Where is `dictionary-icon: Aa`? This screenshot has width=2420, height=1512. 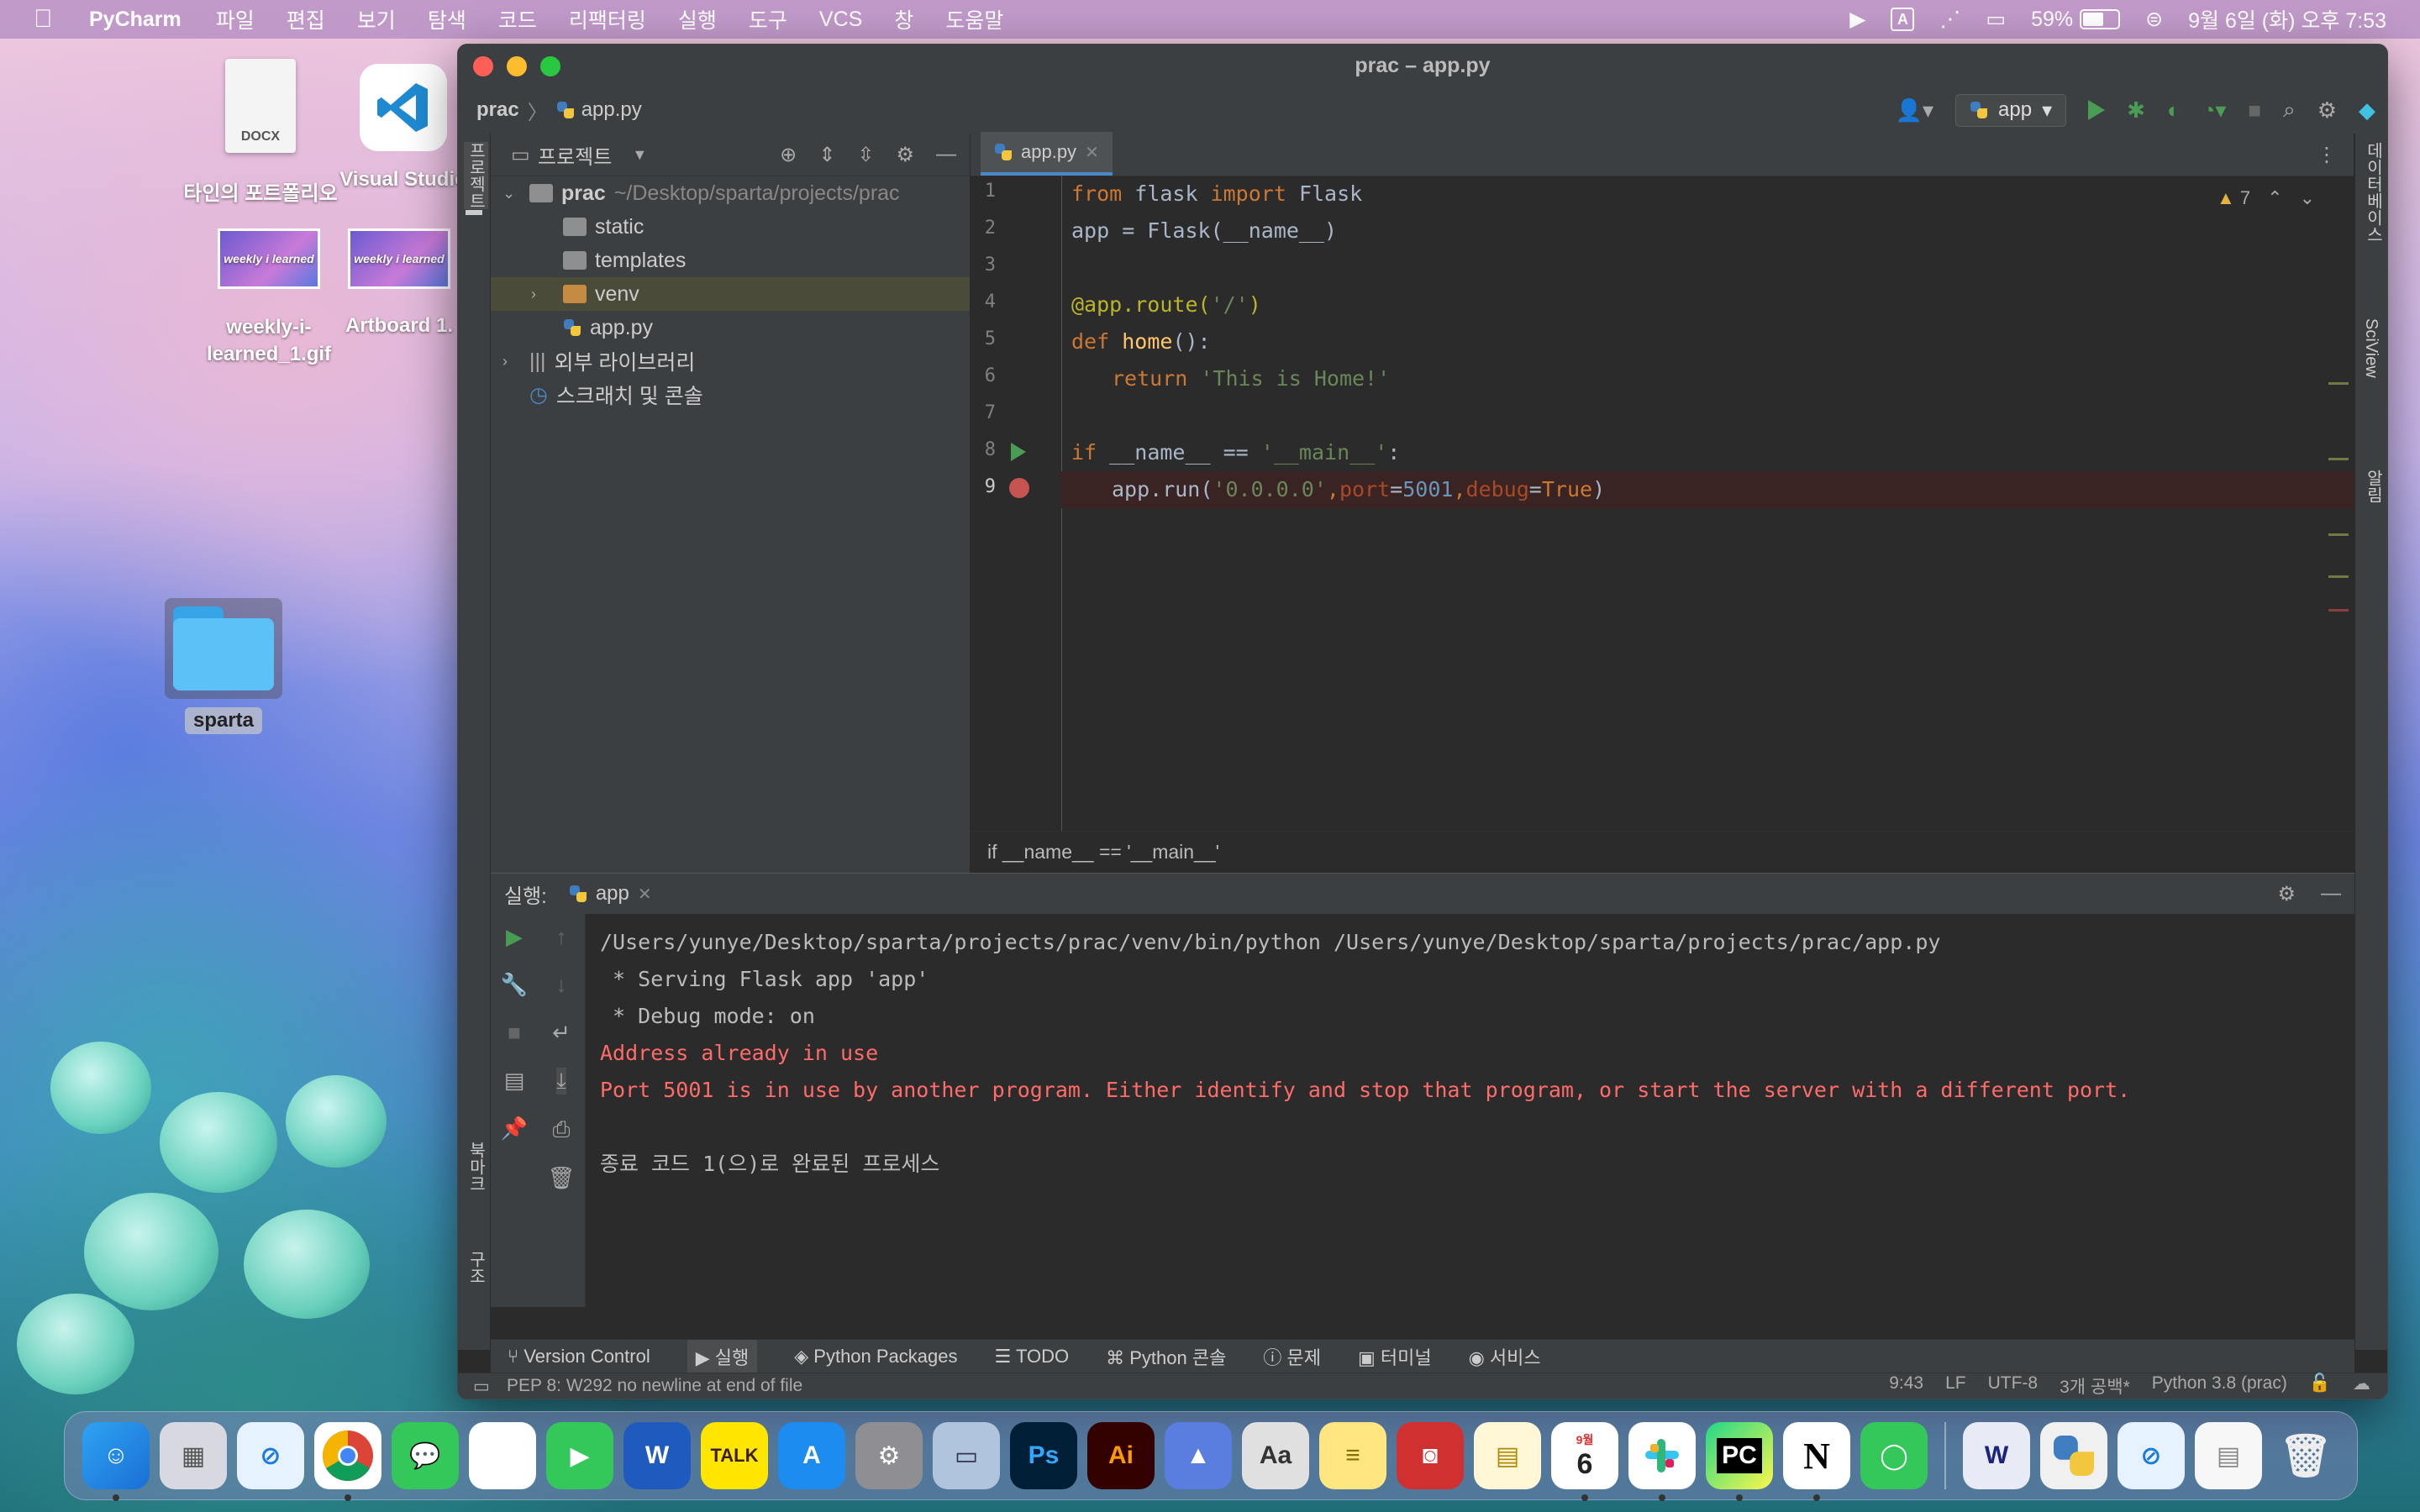
dictionary-icon: Aa is located at coordinates (1275, 1455).